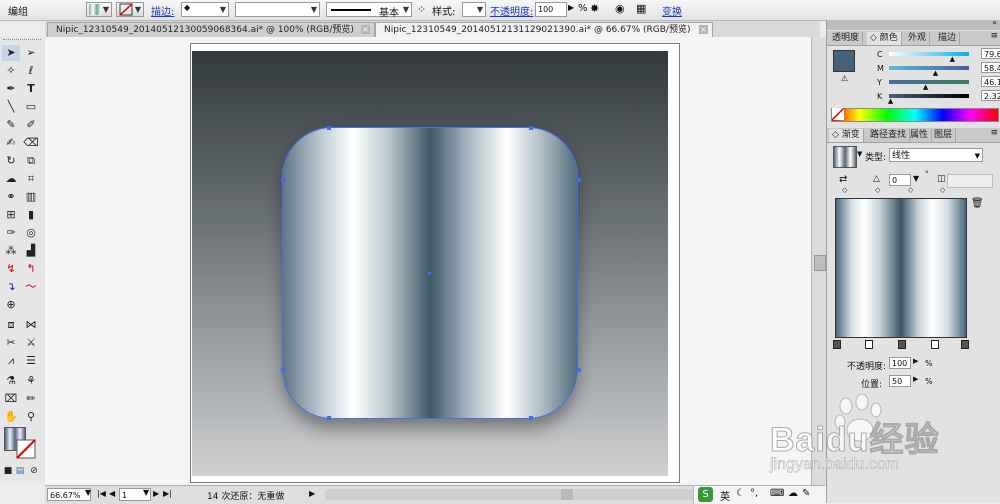 Image resolution: width=1000 pixels, height=504 pixels. Describe the element at coordinates (845, 157) in the screenshot. I see `gradient-thumbnail` at that location.